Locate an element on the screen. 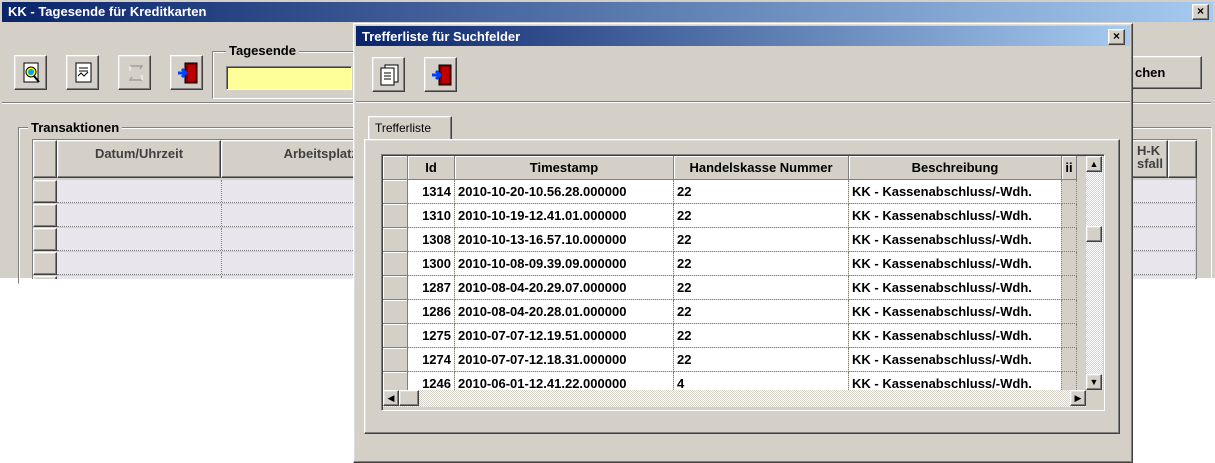 This screenshot has width=1215, height=463. dialog-exit-button is located at coordinates (440, 74).